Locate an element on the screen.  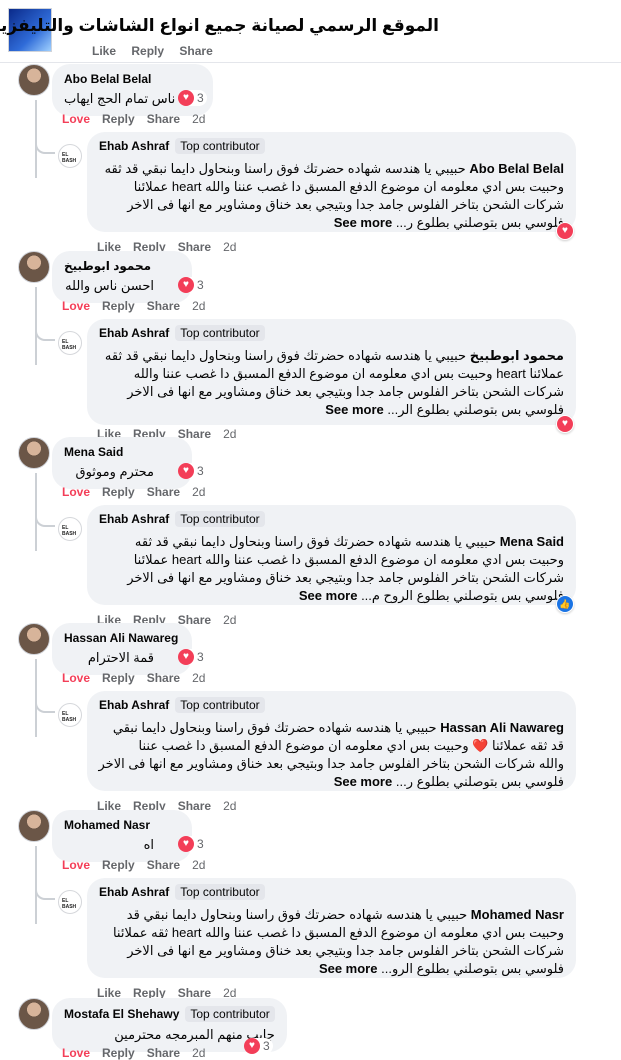
mentioned-user: Mohamed Nasr is located at coordinates (517, 914).